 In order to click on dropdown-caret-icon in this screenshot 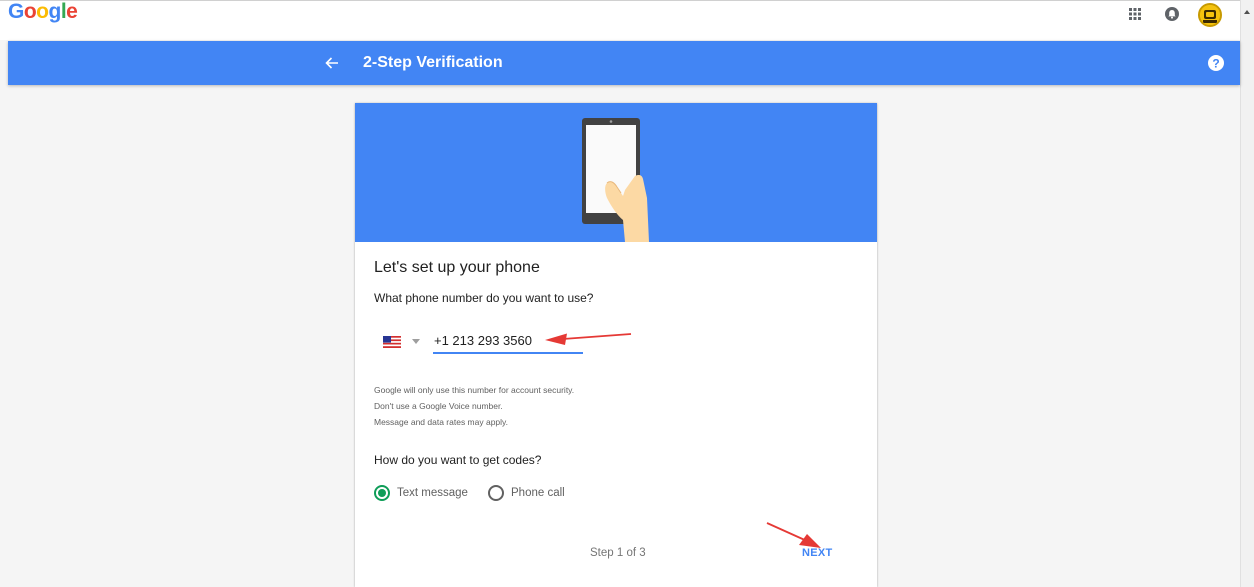, I will do `click(416, 341)`.